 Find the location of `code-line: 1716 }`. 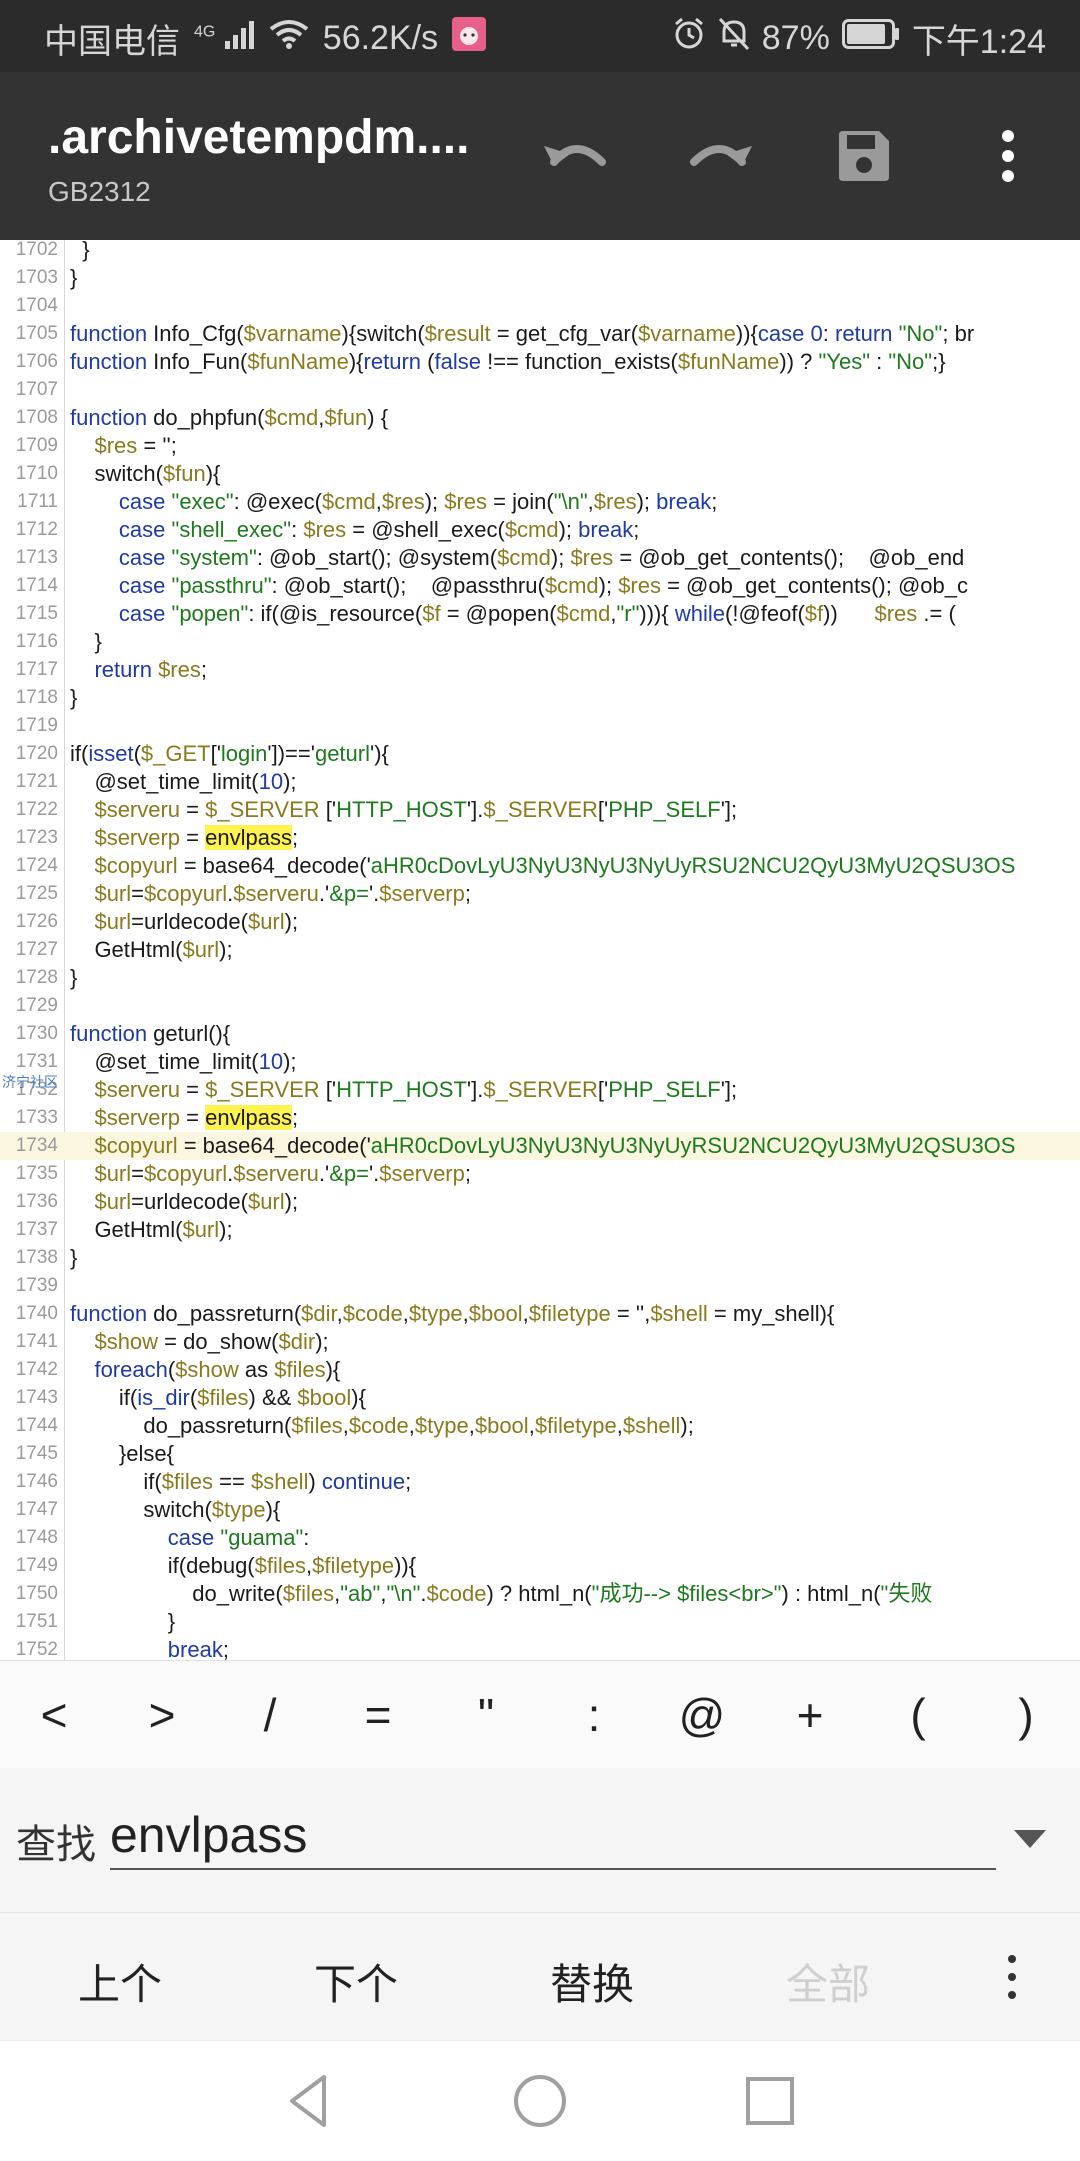

code-line: 1716 } is located at coordinates (540, 642).